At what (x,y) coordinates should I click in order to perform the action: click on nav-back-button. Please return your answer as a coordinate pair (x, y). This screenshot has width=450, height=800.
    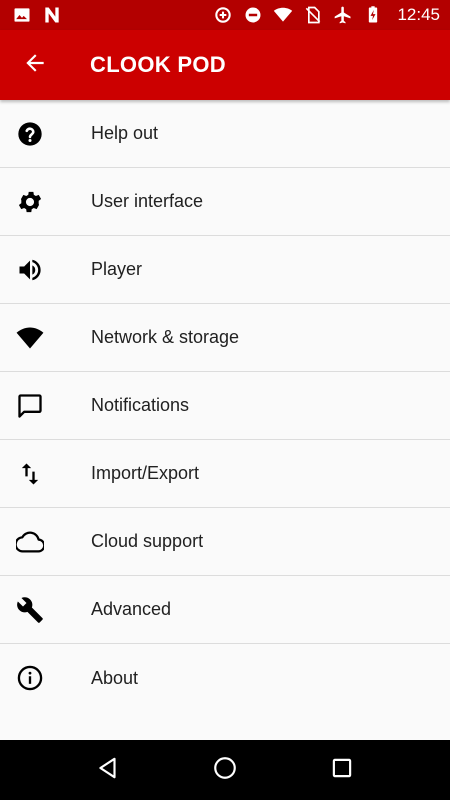
    Looking at the image, I should click on (108, 770).